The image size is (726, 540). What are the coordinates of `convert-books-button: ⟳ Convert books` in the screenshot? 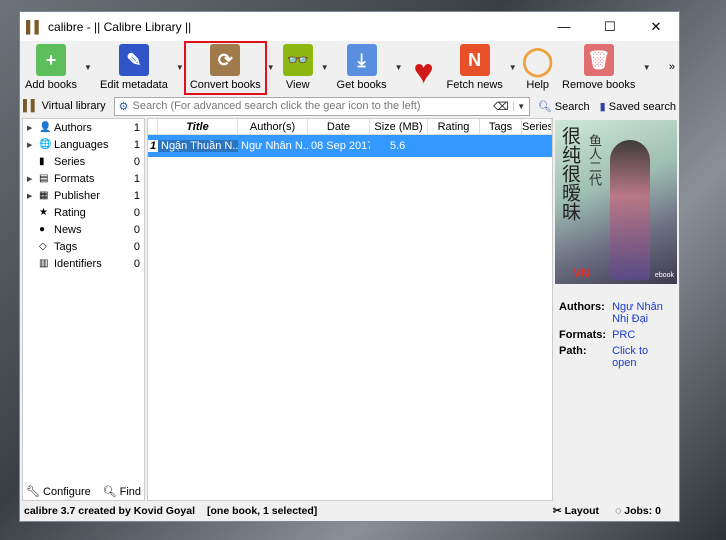 It's located at (225, 68).